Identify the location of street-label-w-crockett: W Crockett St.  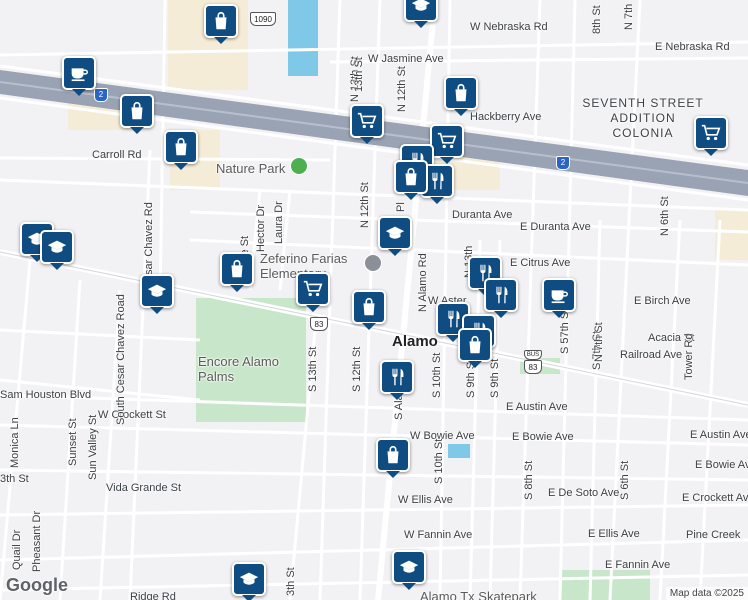
(132, 415).